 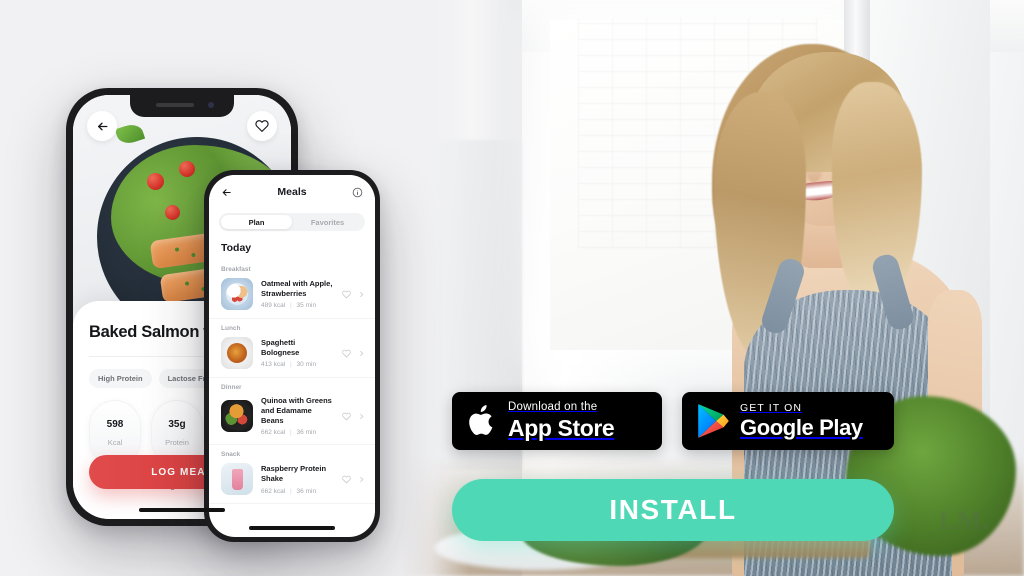 I want to click on app-store-text: Download on the App Store, so click(x=561, y=421).